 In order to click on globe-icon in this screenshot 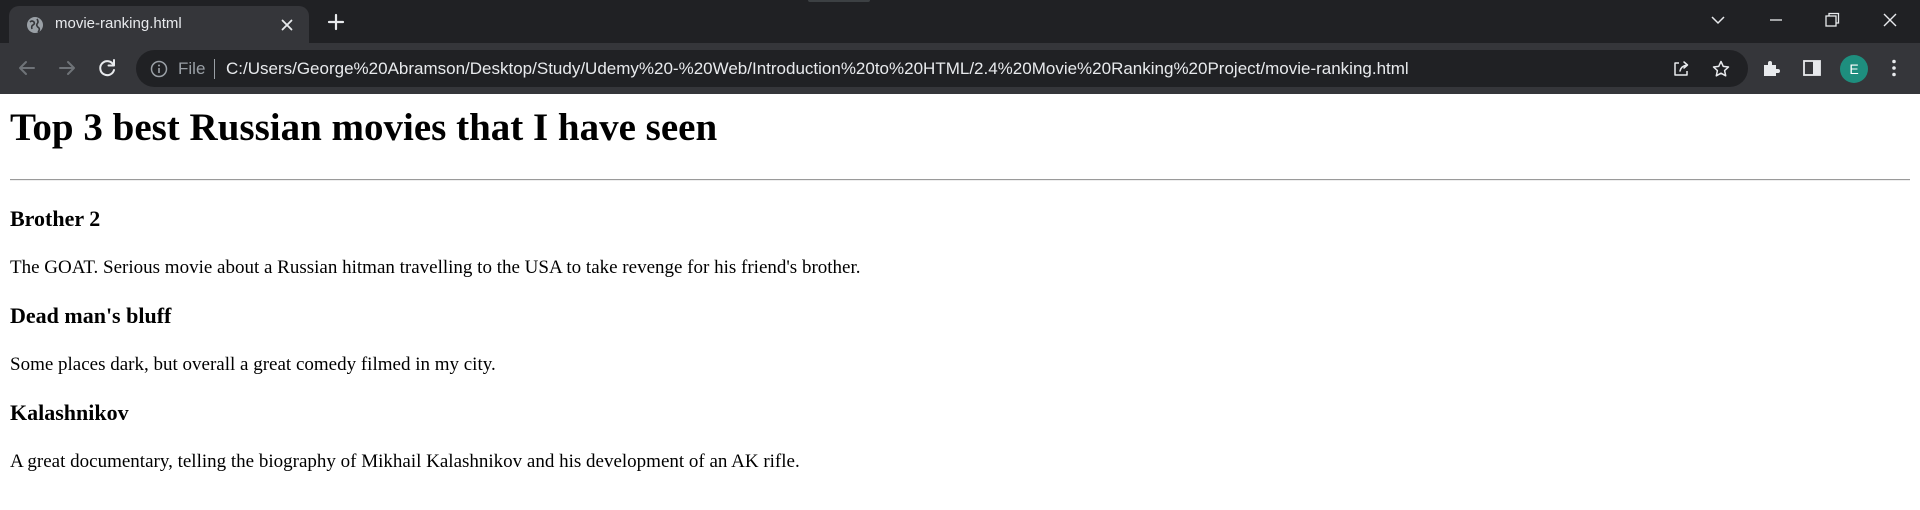, I will do `click(35, 25)`.